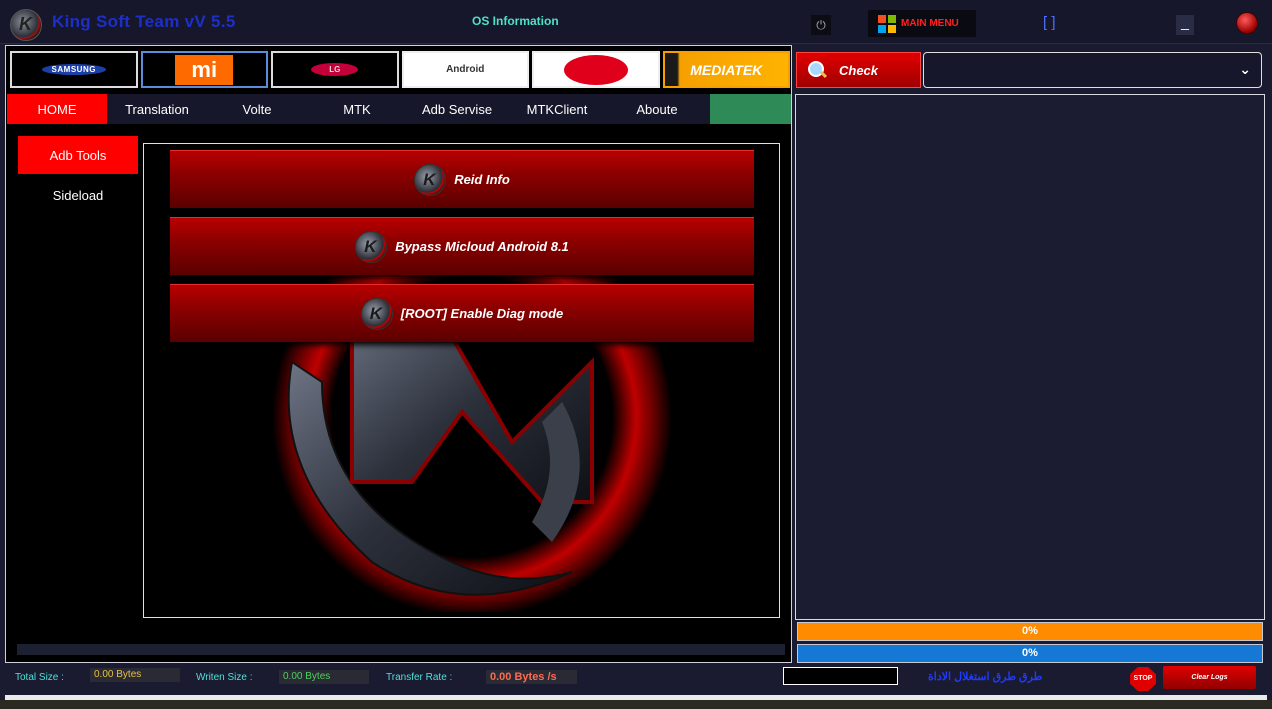 The width and height of the screenshot is (1272, 709). I want to click on brand-label: LG, so click(335, 69).